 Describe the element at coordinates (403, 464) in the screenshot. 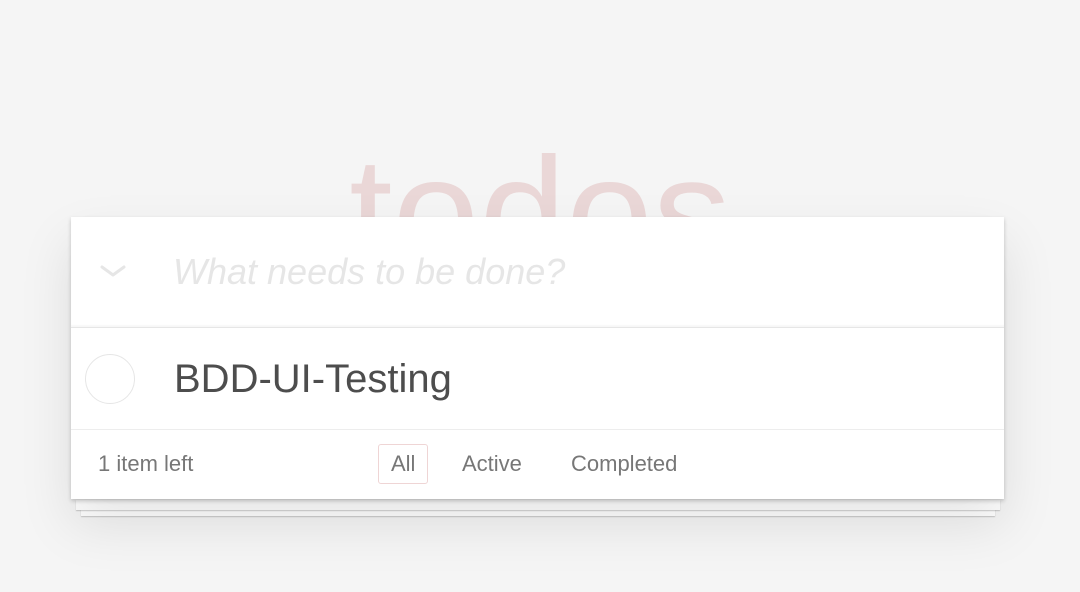

I see `filter-all-link: All` at that location.